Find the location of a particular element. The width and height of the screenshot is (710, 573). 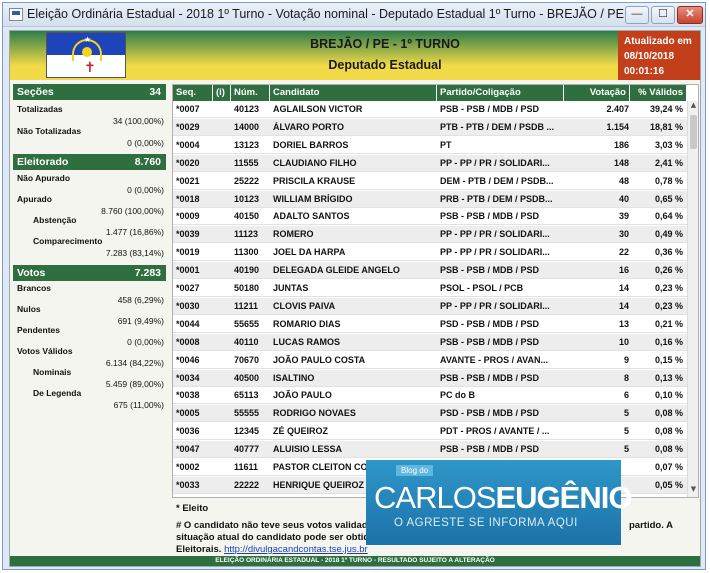

cell-num: 22222 is located at coordinates (247, 484).